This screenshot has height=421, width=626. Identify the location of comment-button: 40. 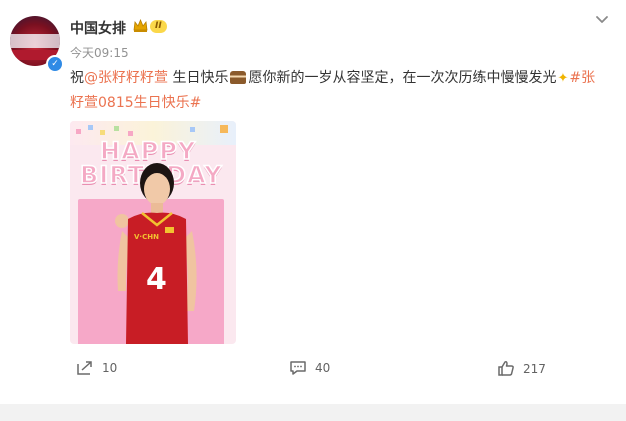
(309, 368).